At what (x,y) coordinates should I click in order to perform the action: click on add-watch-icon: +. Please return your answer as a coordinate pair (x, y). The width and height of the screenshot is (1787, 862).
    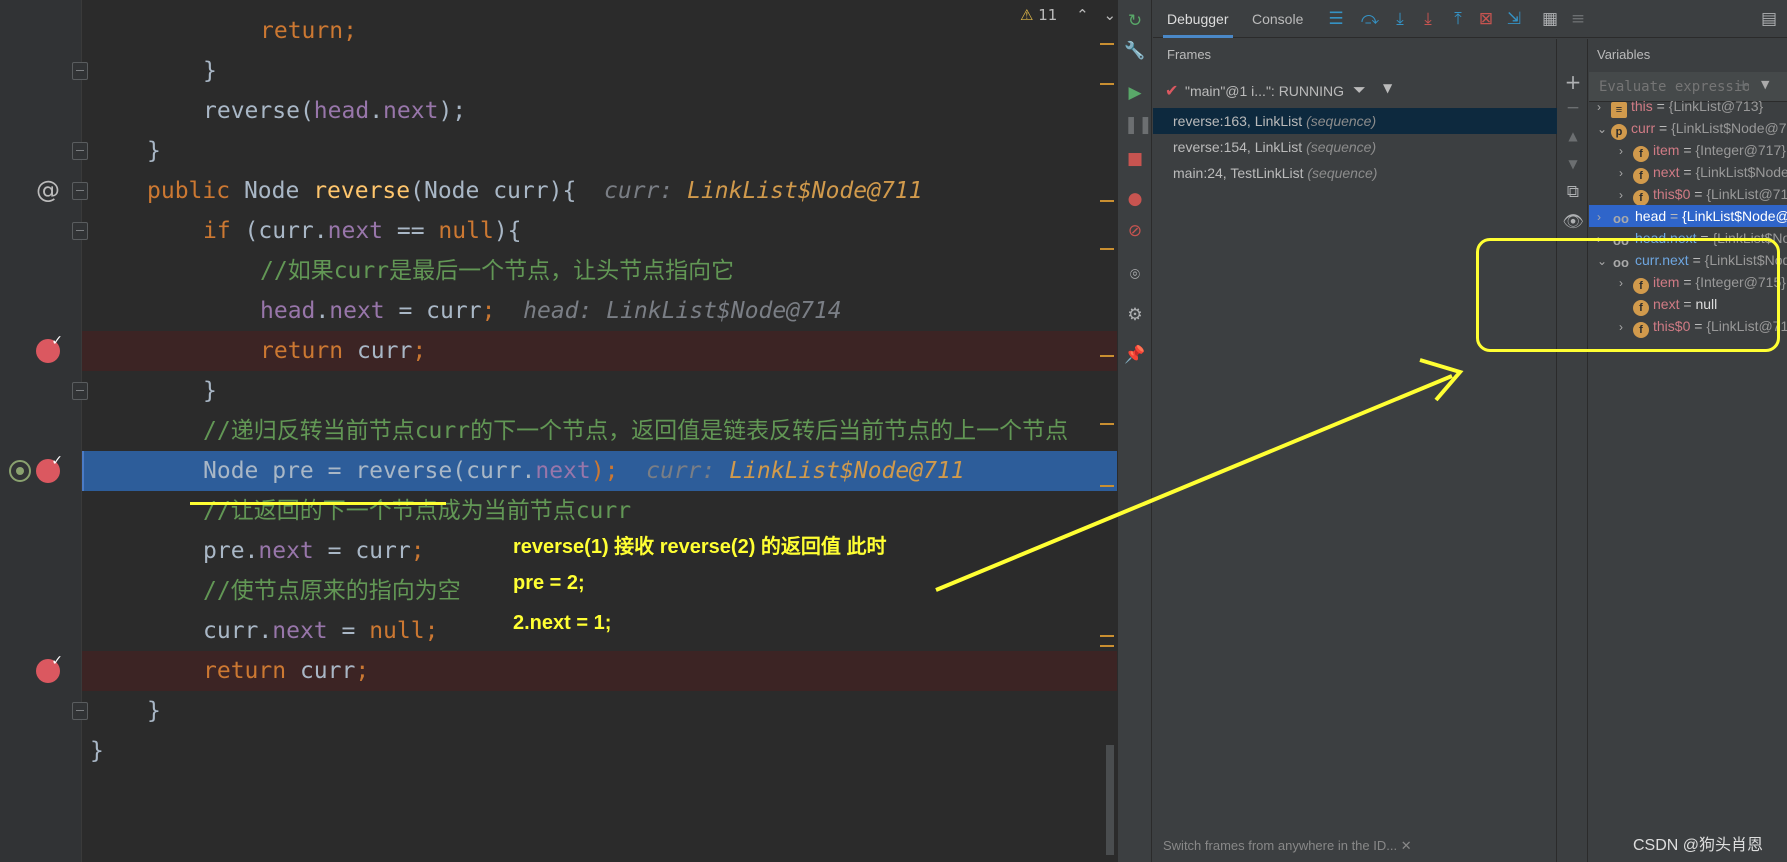
    Looking at the image, I should click on (1573, 82).